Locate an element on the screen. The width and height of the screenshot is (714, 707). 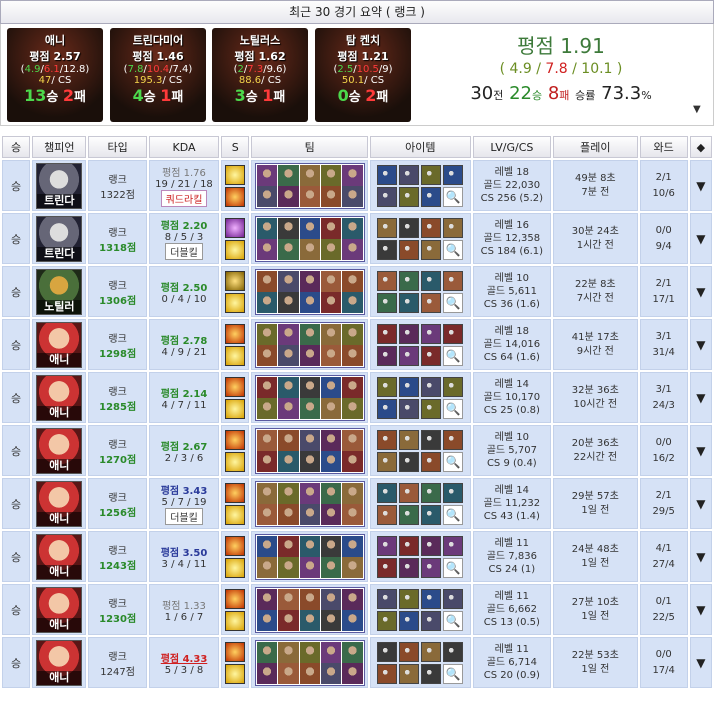
col-play: 플레이 is located at coordinates (595, 147).